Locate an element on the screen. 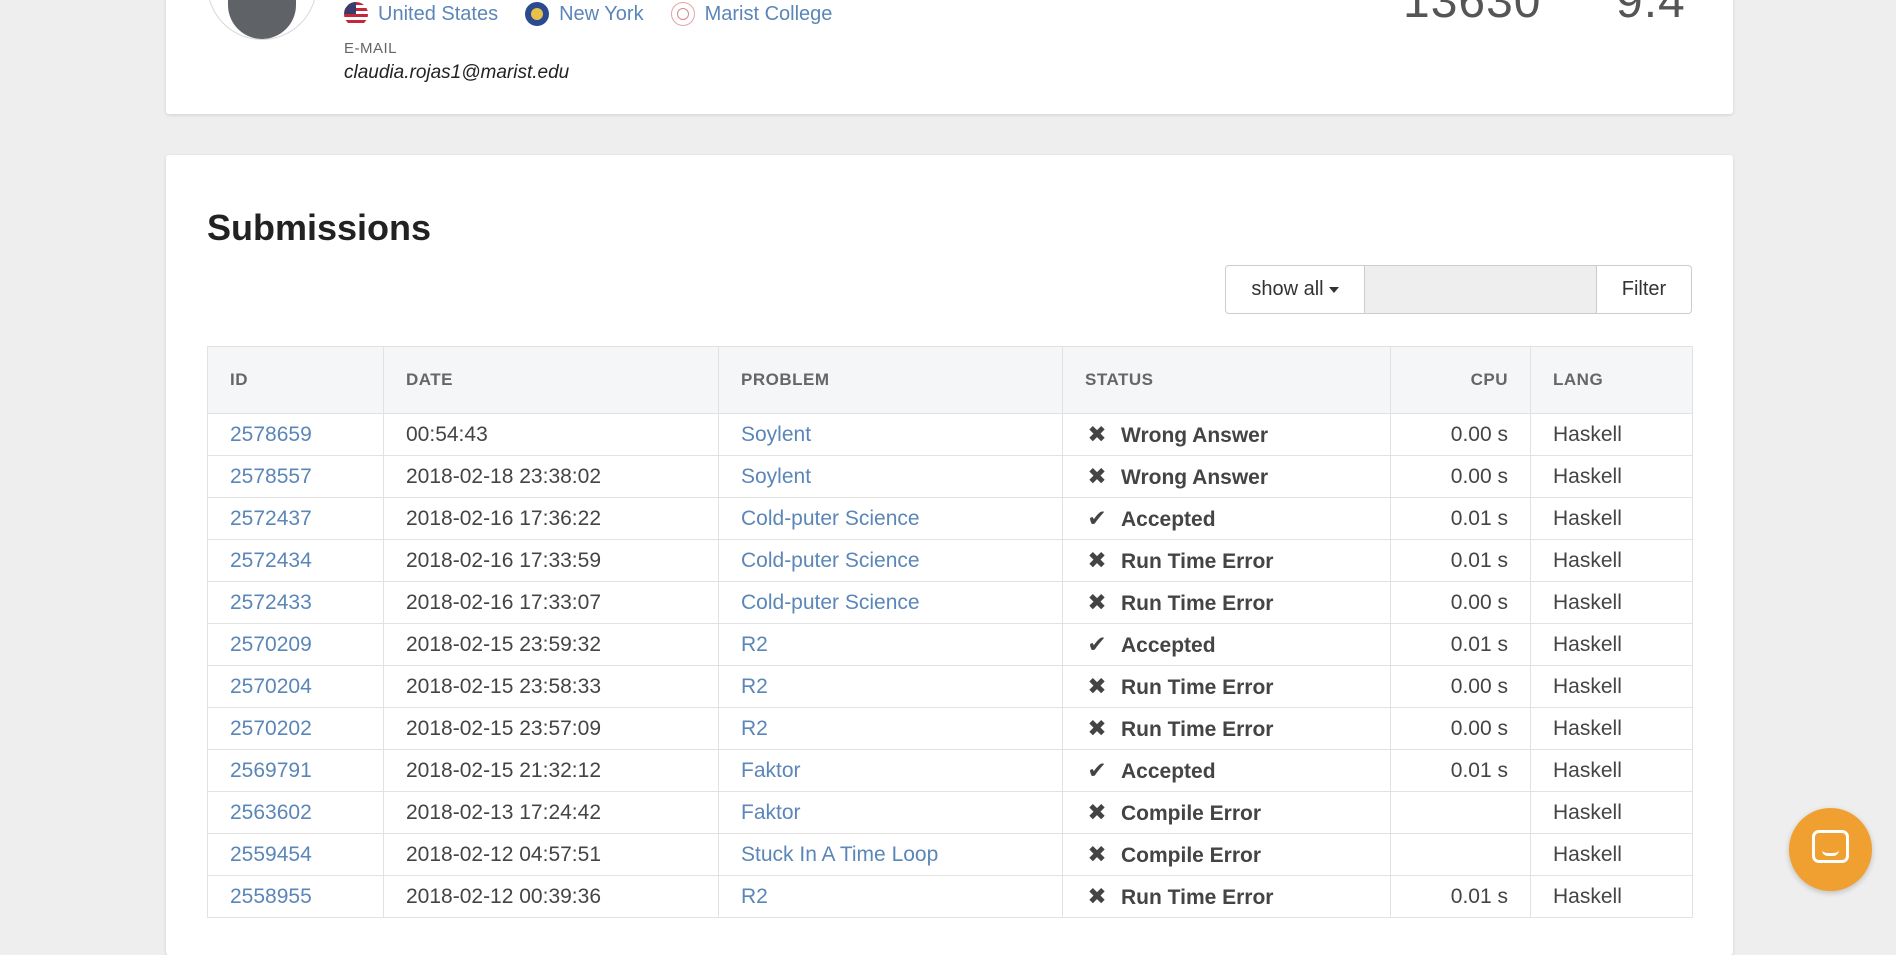 This screenshot has width=1896, height=955. status-cell: ✖ Compile Error is located at coordinates (1226, 854).